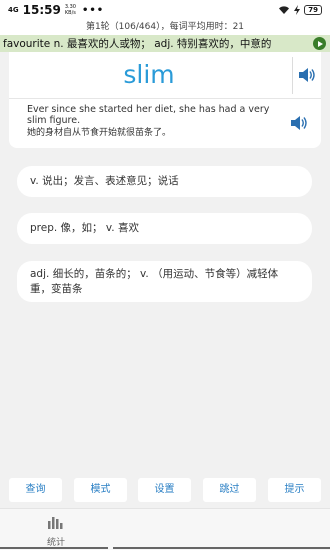  I want to click on network-speed: 3.30 KB/s, so click(70, 10).